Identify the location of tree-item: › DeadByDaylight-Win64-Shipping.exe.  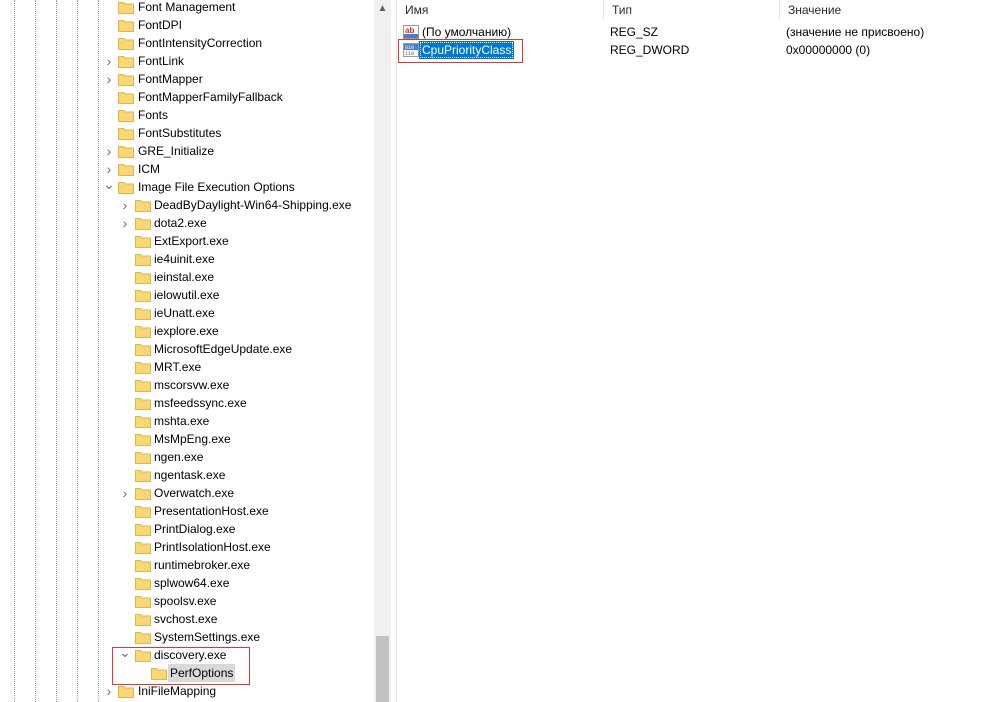
(187, 205).